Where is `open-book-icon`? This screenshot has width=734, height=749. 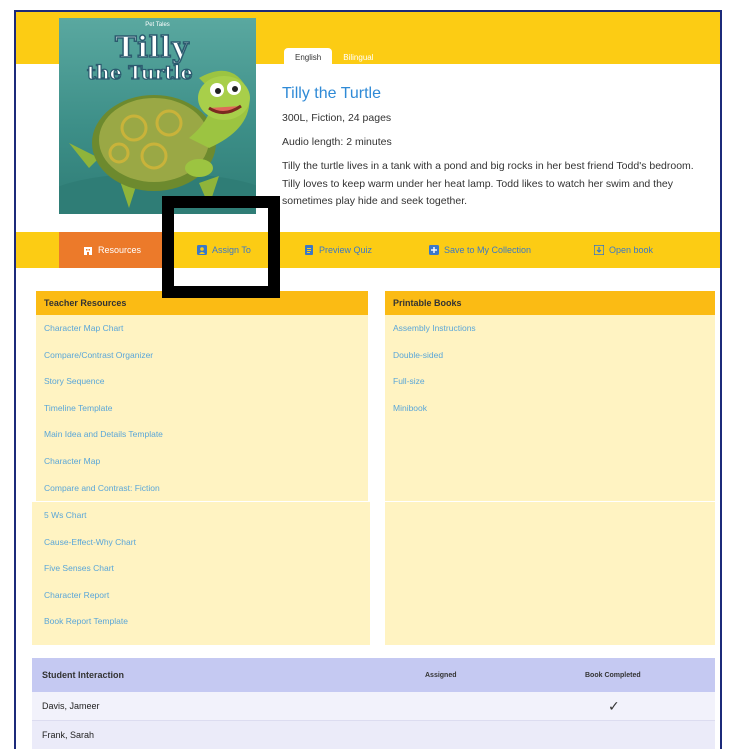
open-book-icon is located at coordinates (599, 250).